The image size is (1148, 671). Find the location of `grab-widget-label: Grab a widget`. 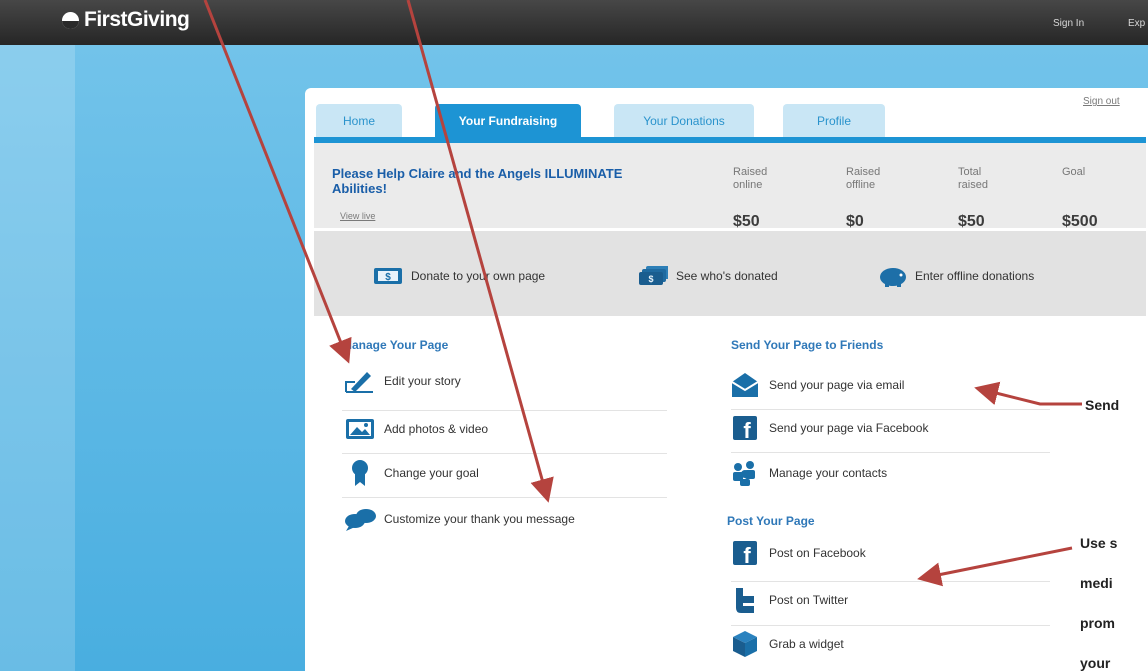

grab-widget-label: Grab a widget is located at coordinates (806, 644).